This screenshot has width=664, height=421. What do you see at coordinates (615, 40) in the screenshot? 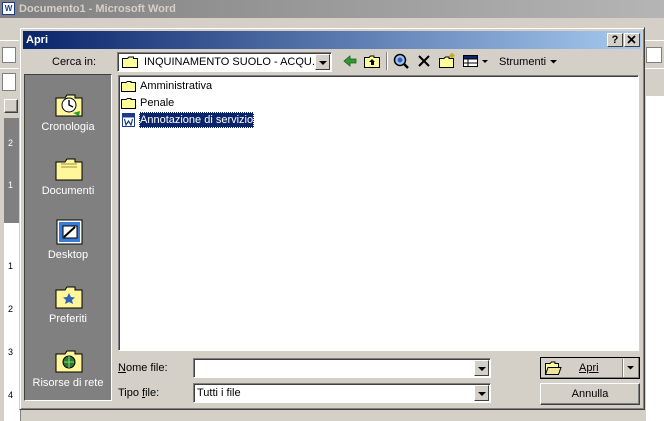
I see `help-button: ?` at bounding box center [615, 40].